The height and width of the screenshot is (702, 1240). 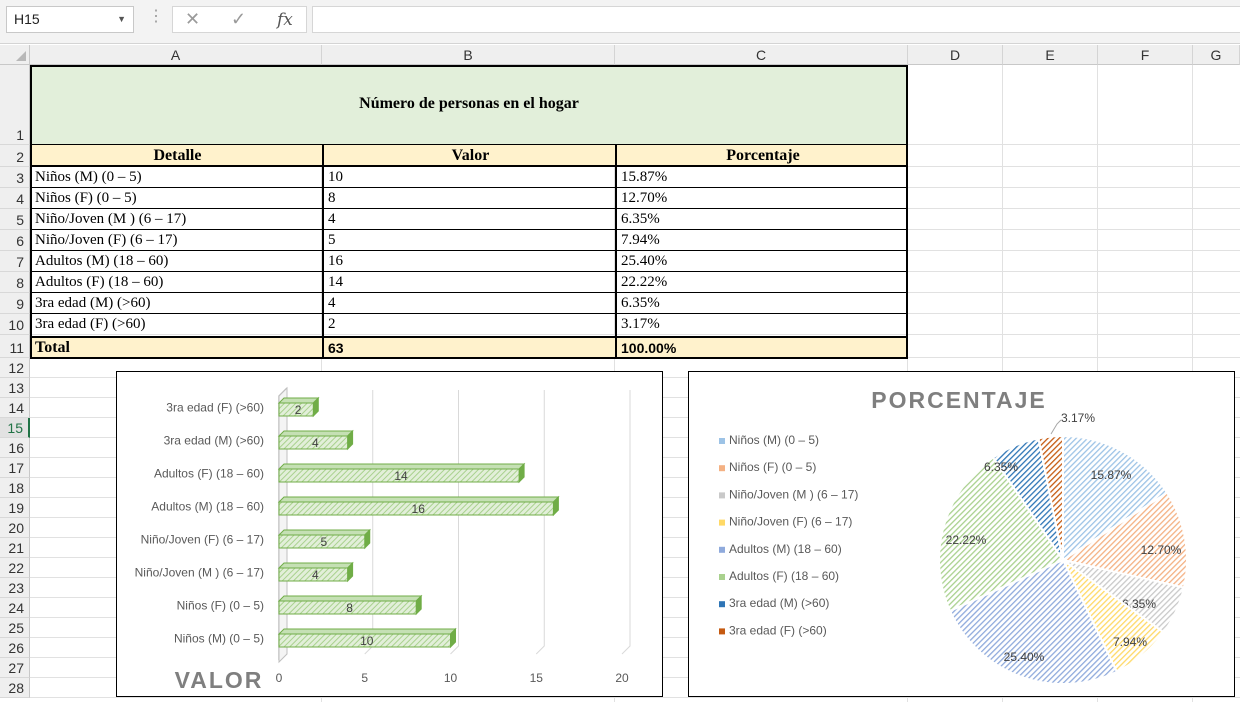 I want to click on column-header-d: D, so click(x=955, y=55).